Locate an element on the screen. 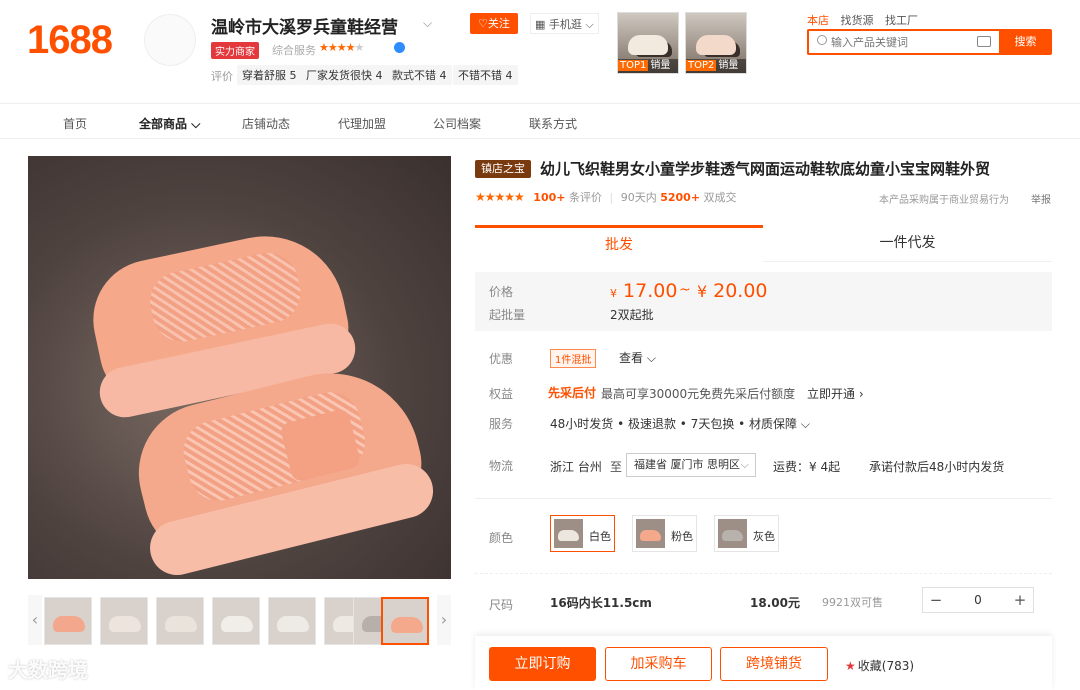 The image size is (1080, 690). search-scope-source: 找货源 is located at coordinates (857, 20).